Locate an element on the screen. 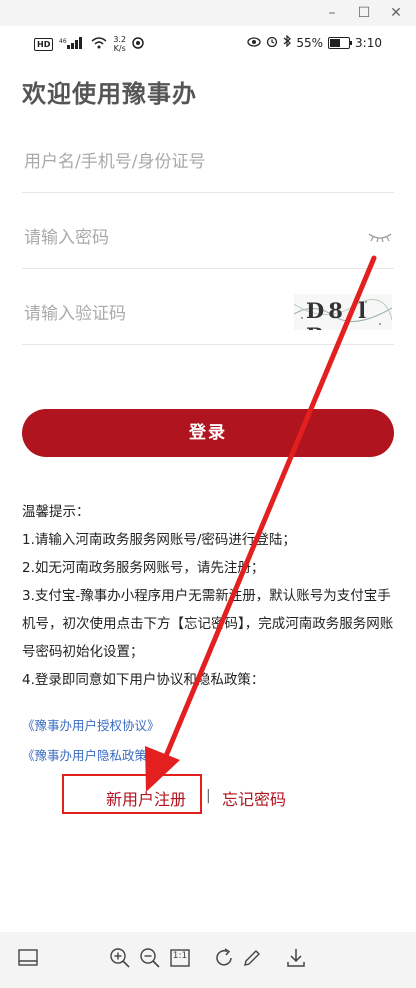 The height and width of the screenshot is (988, 416). app-notification-icon is located at coordinates (138, 44).